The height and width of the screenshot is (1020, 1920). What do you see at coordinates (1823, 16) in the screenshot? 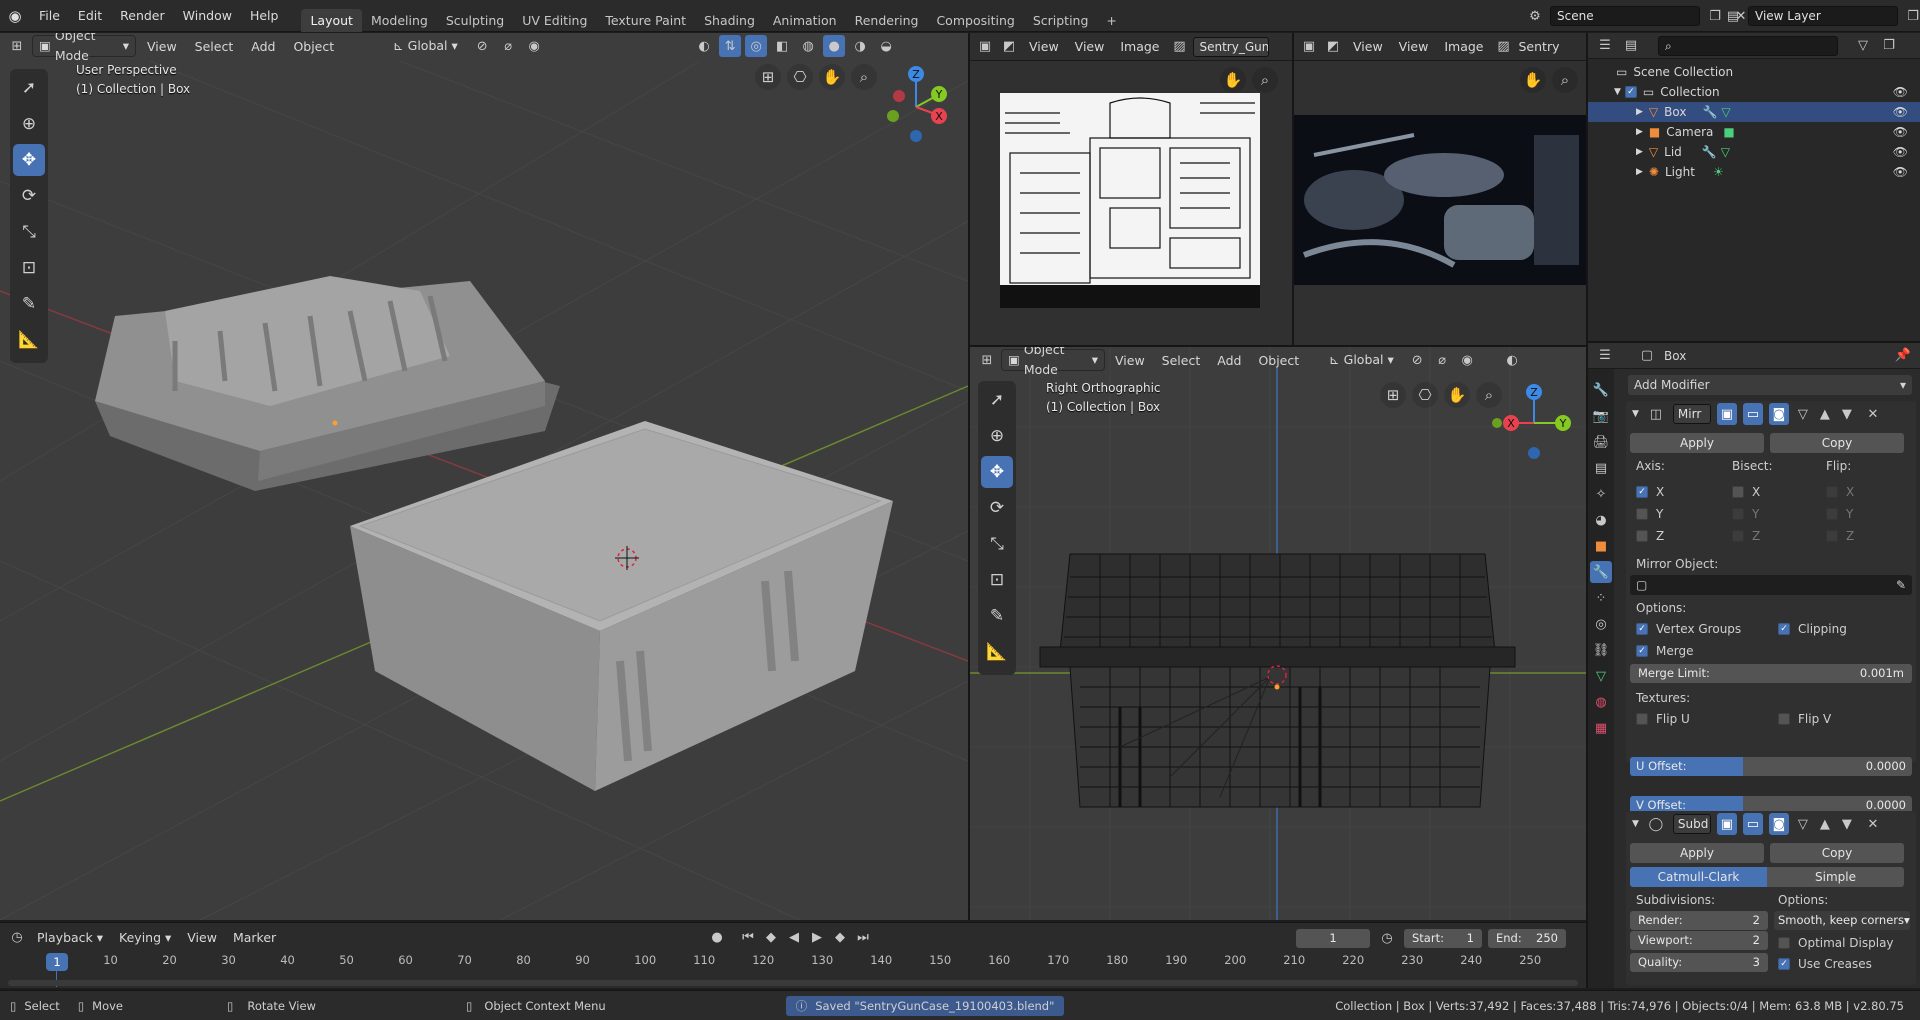
I see `view-layer-field: View Layer` at bounding box center [1823, 16].